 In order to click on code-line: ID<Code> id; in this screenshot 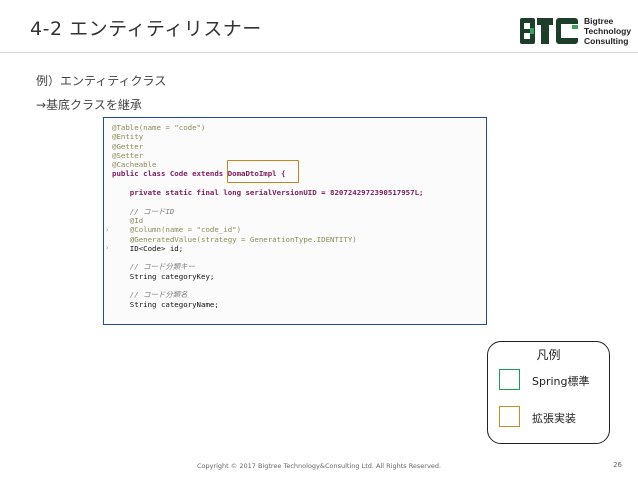, I will do `click(148, 248)`.